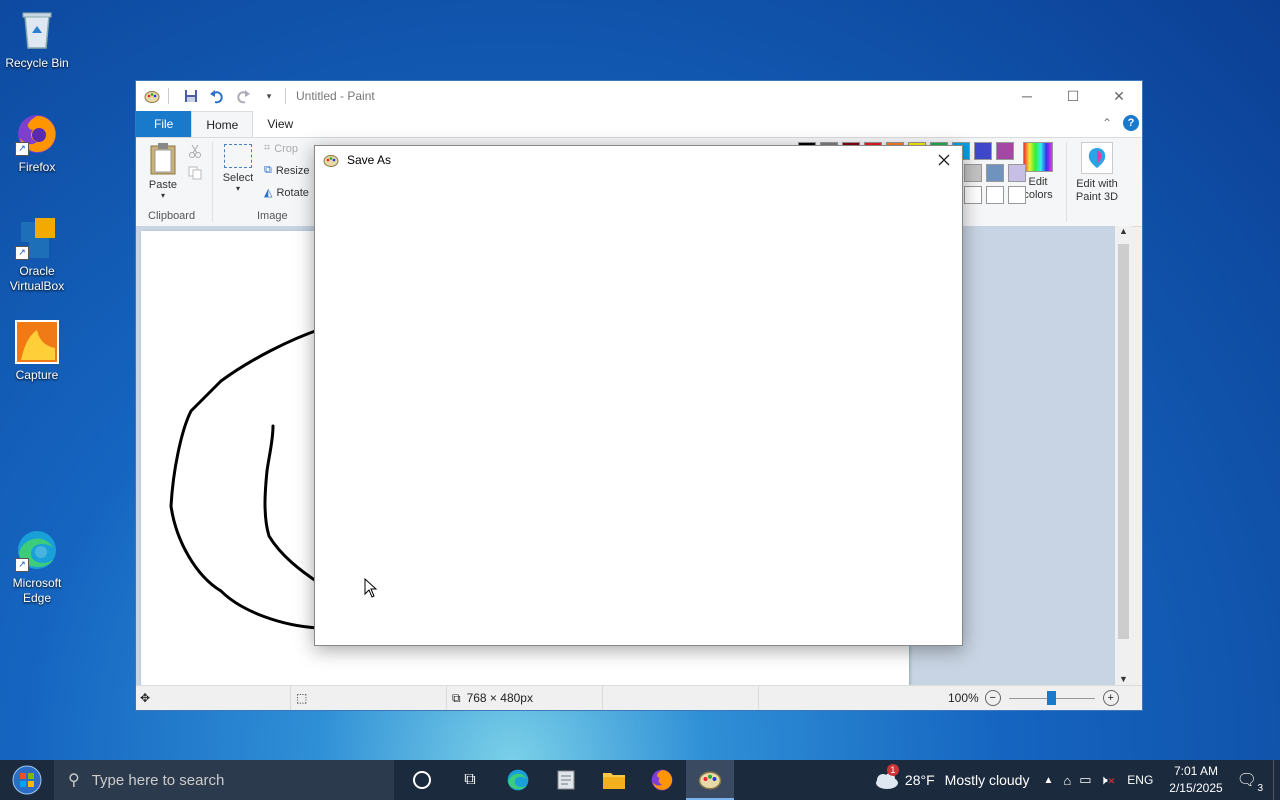  Describe the element at coordinates (892, 770) in the screenshot. I see `weather-badge: 1` at that location.